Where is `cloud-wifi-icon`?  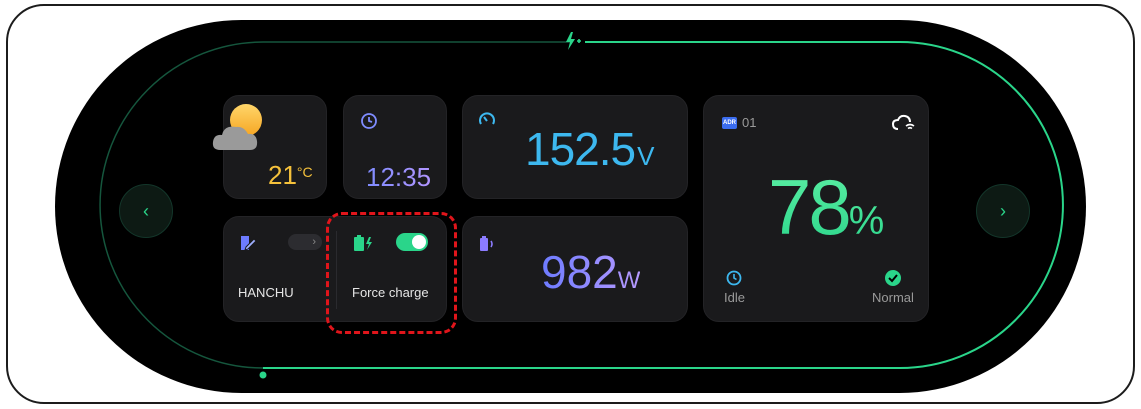 cloud-wifi-icon is located at coordinates (903, 125).